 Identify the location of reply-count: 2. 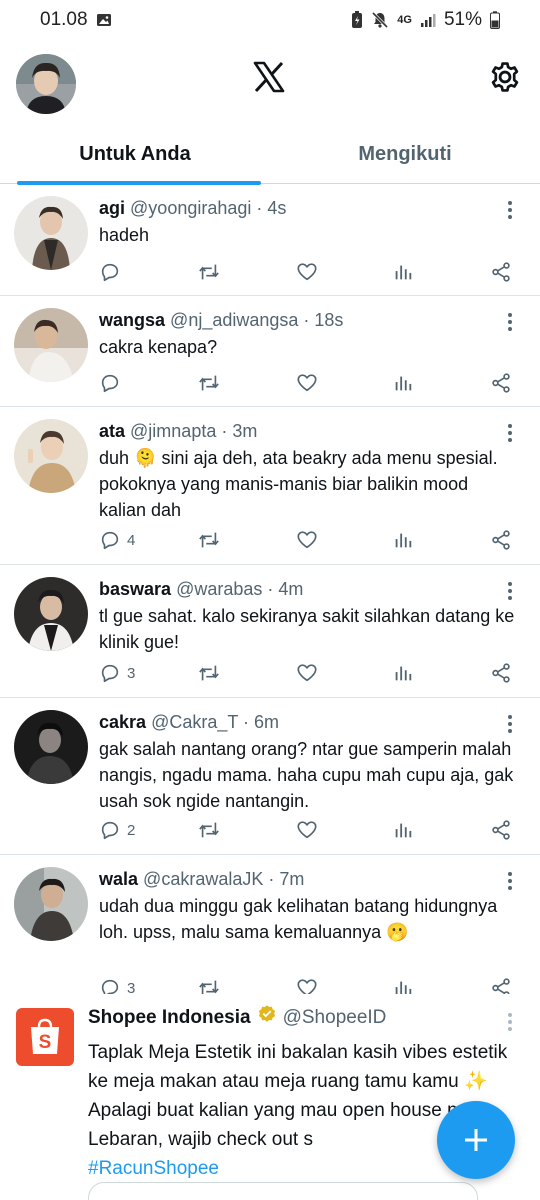
(131, 830).